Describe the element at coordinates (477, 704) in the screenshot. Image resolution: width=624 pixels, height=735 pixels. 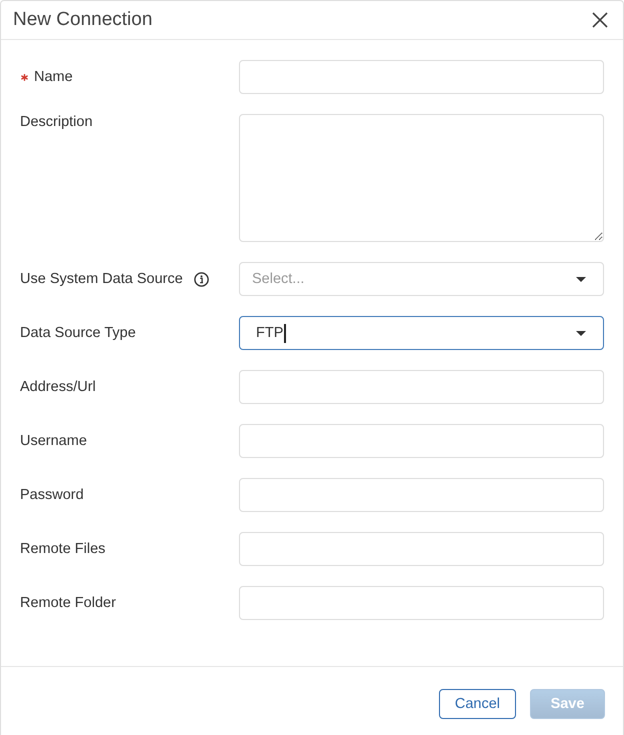
I see `secondary-button: Cancel` at that location.